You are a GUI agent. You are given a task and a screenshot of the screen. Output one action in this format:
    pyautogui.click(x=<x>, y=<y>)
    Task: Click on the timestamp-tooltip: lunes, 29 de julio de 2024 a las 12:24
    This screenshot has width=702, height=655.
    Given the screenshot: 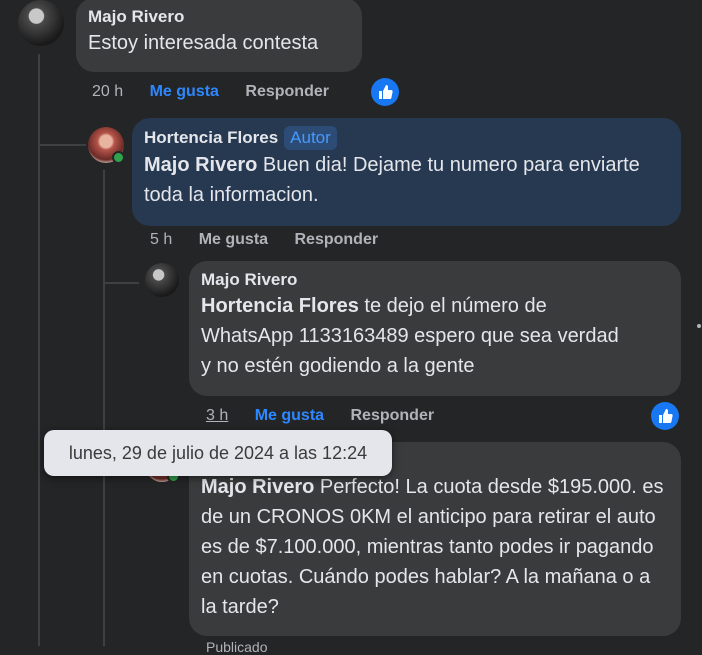 What is the action you would take?
    pyautogui.click(x=218, y=453)
    